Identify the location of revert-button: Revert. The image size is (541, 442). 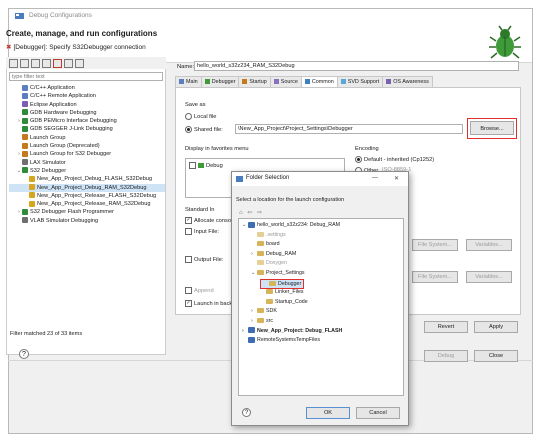
(446, 327).